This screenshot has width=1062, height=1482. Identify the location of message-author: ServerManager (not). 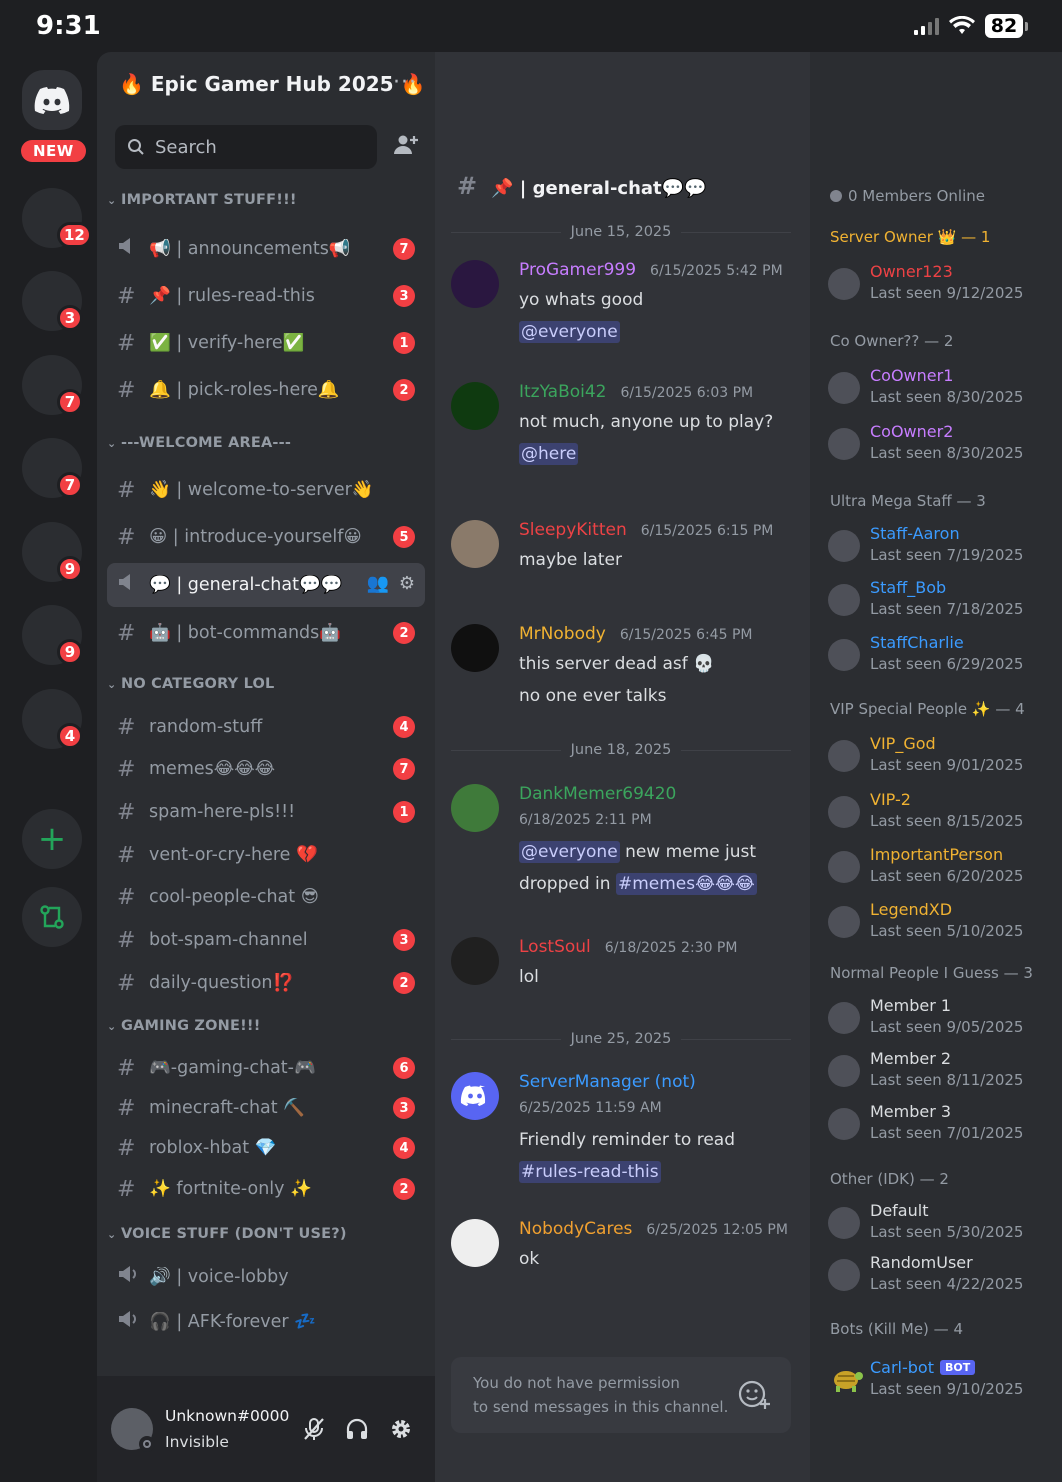
(607, 1082).